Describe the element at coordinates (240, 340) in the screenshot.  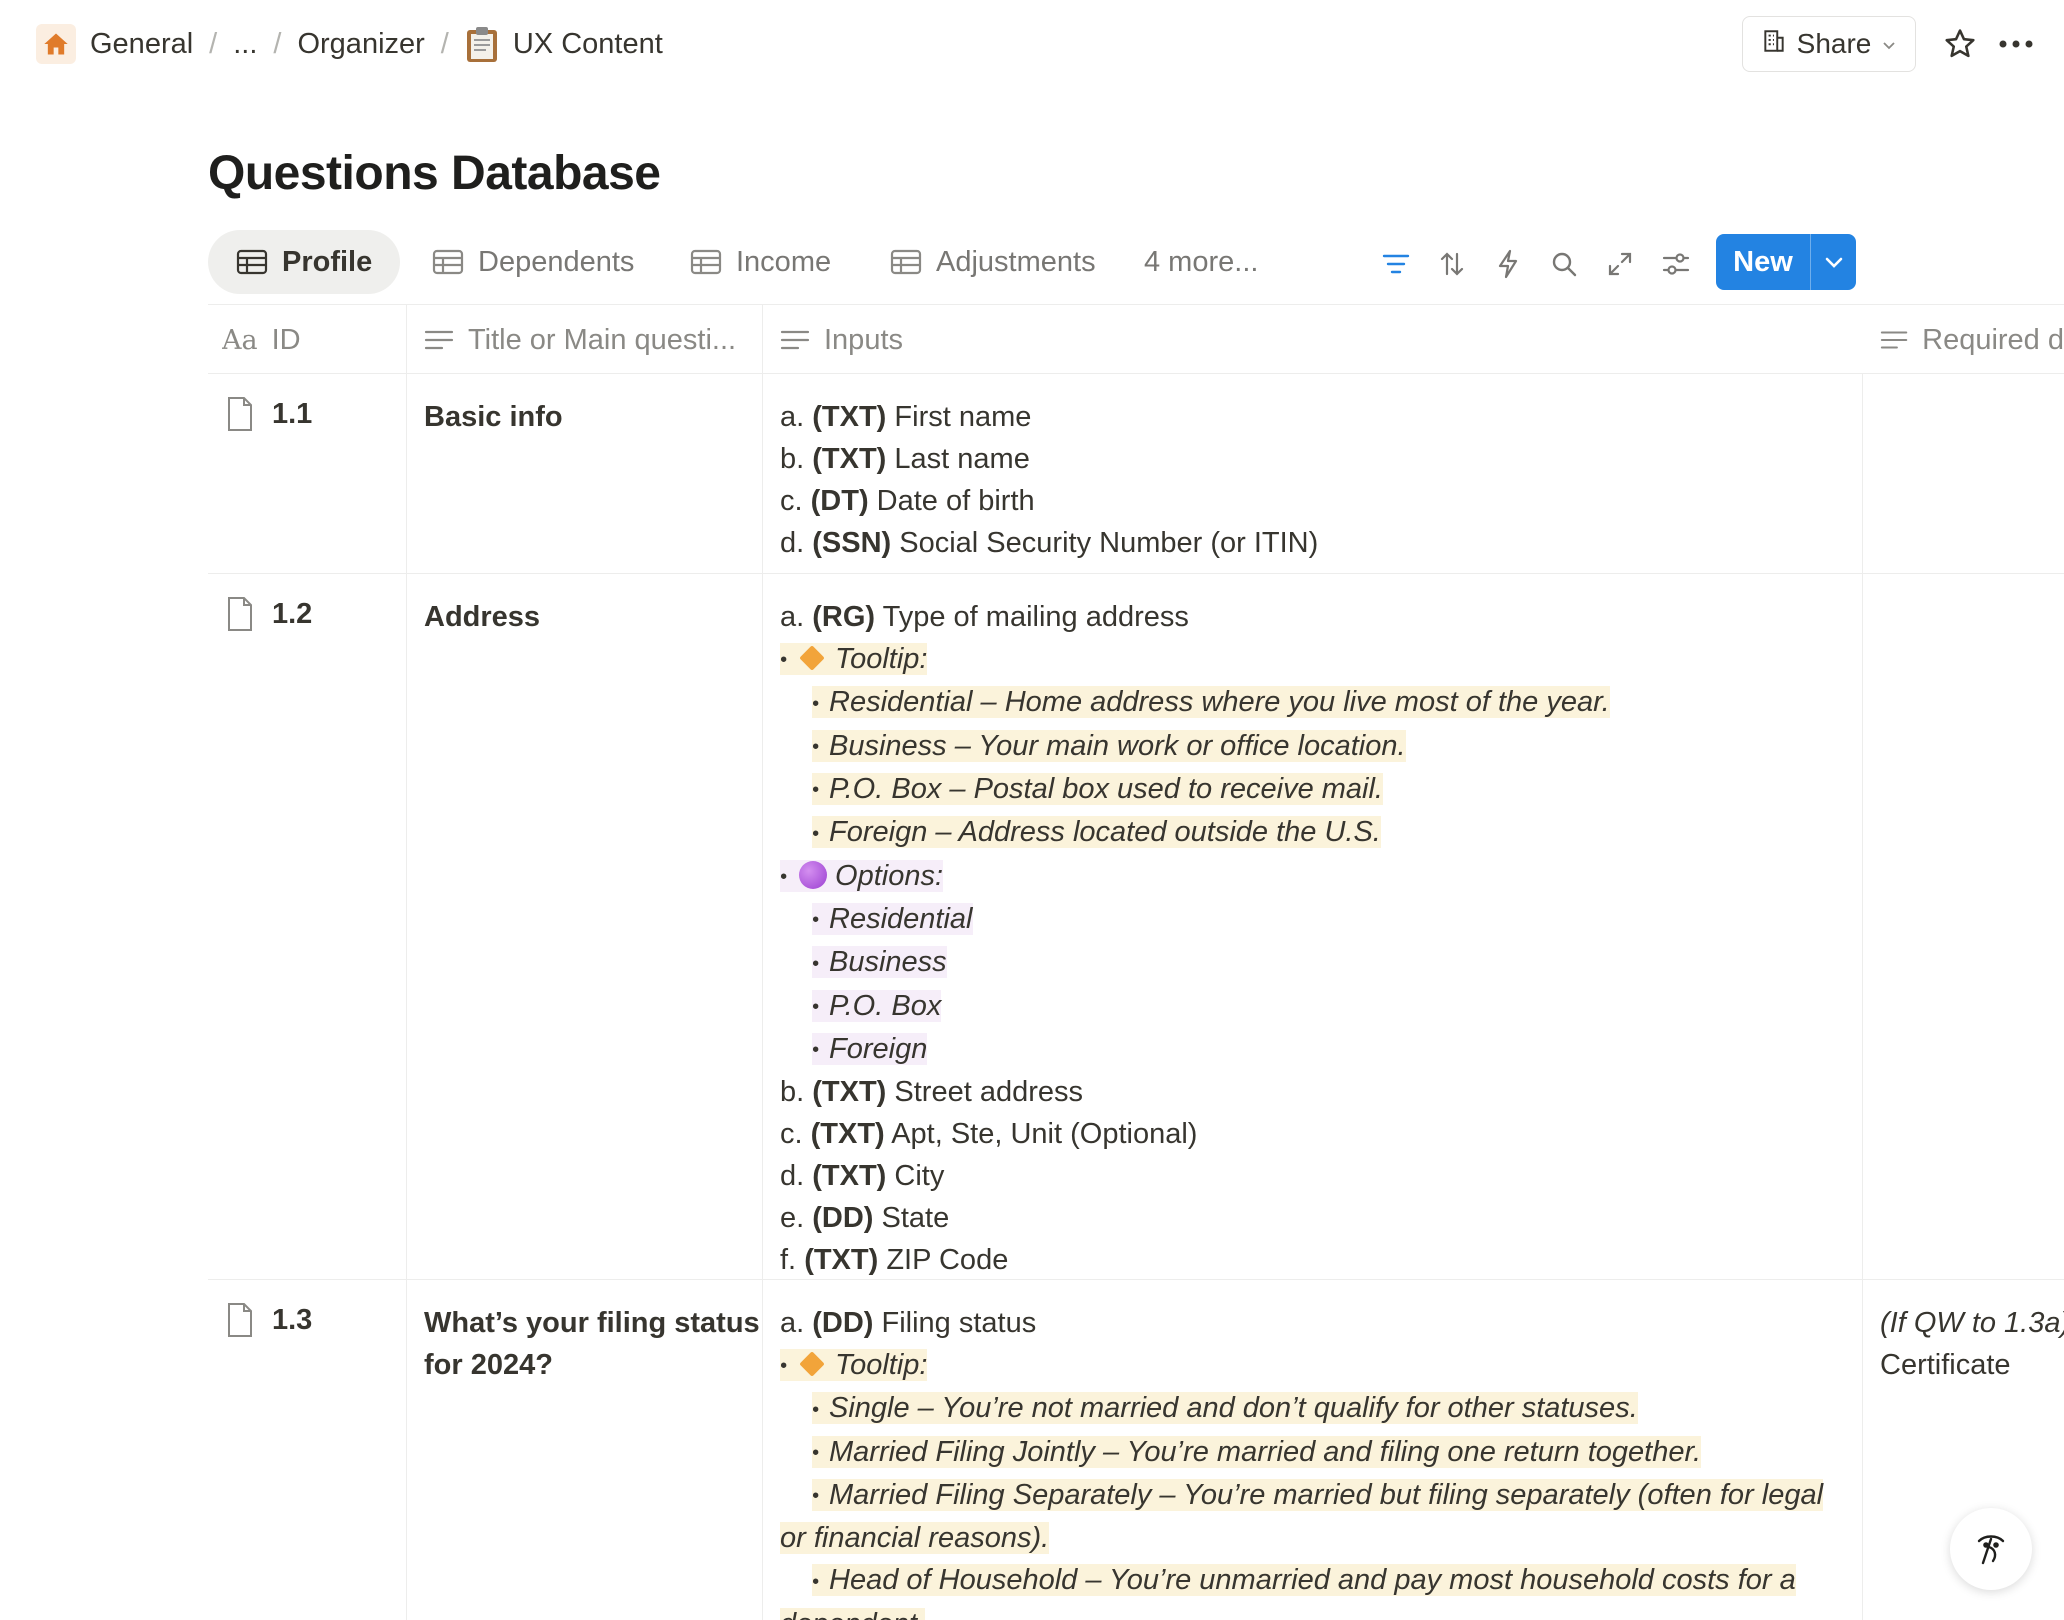
I see `text-type-icon: Aa` at that location.